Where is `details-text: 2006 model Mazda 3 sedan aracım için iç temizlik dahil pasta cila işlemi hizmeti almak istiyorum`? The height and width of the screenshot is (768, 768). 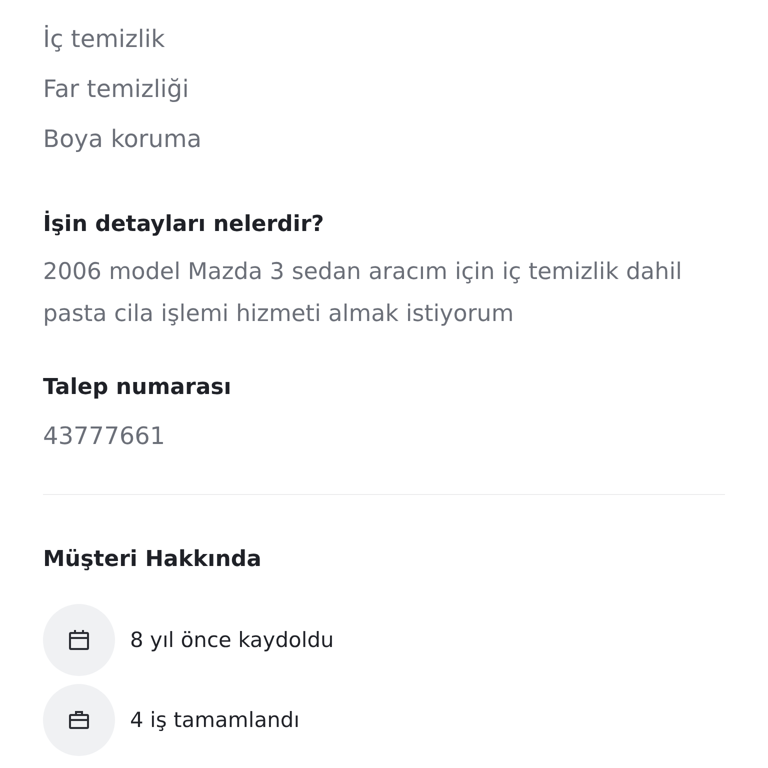
details-text: 2006 model Mazda 3 sedan aracım için iç temizlik dahil pasta cila işlemi hizmeti almak istiyorum is located at coordinates (363, 293).